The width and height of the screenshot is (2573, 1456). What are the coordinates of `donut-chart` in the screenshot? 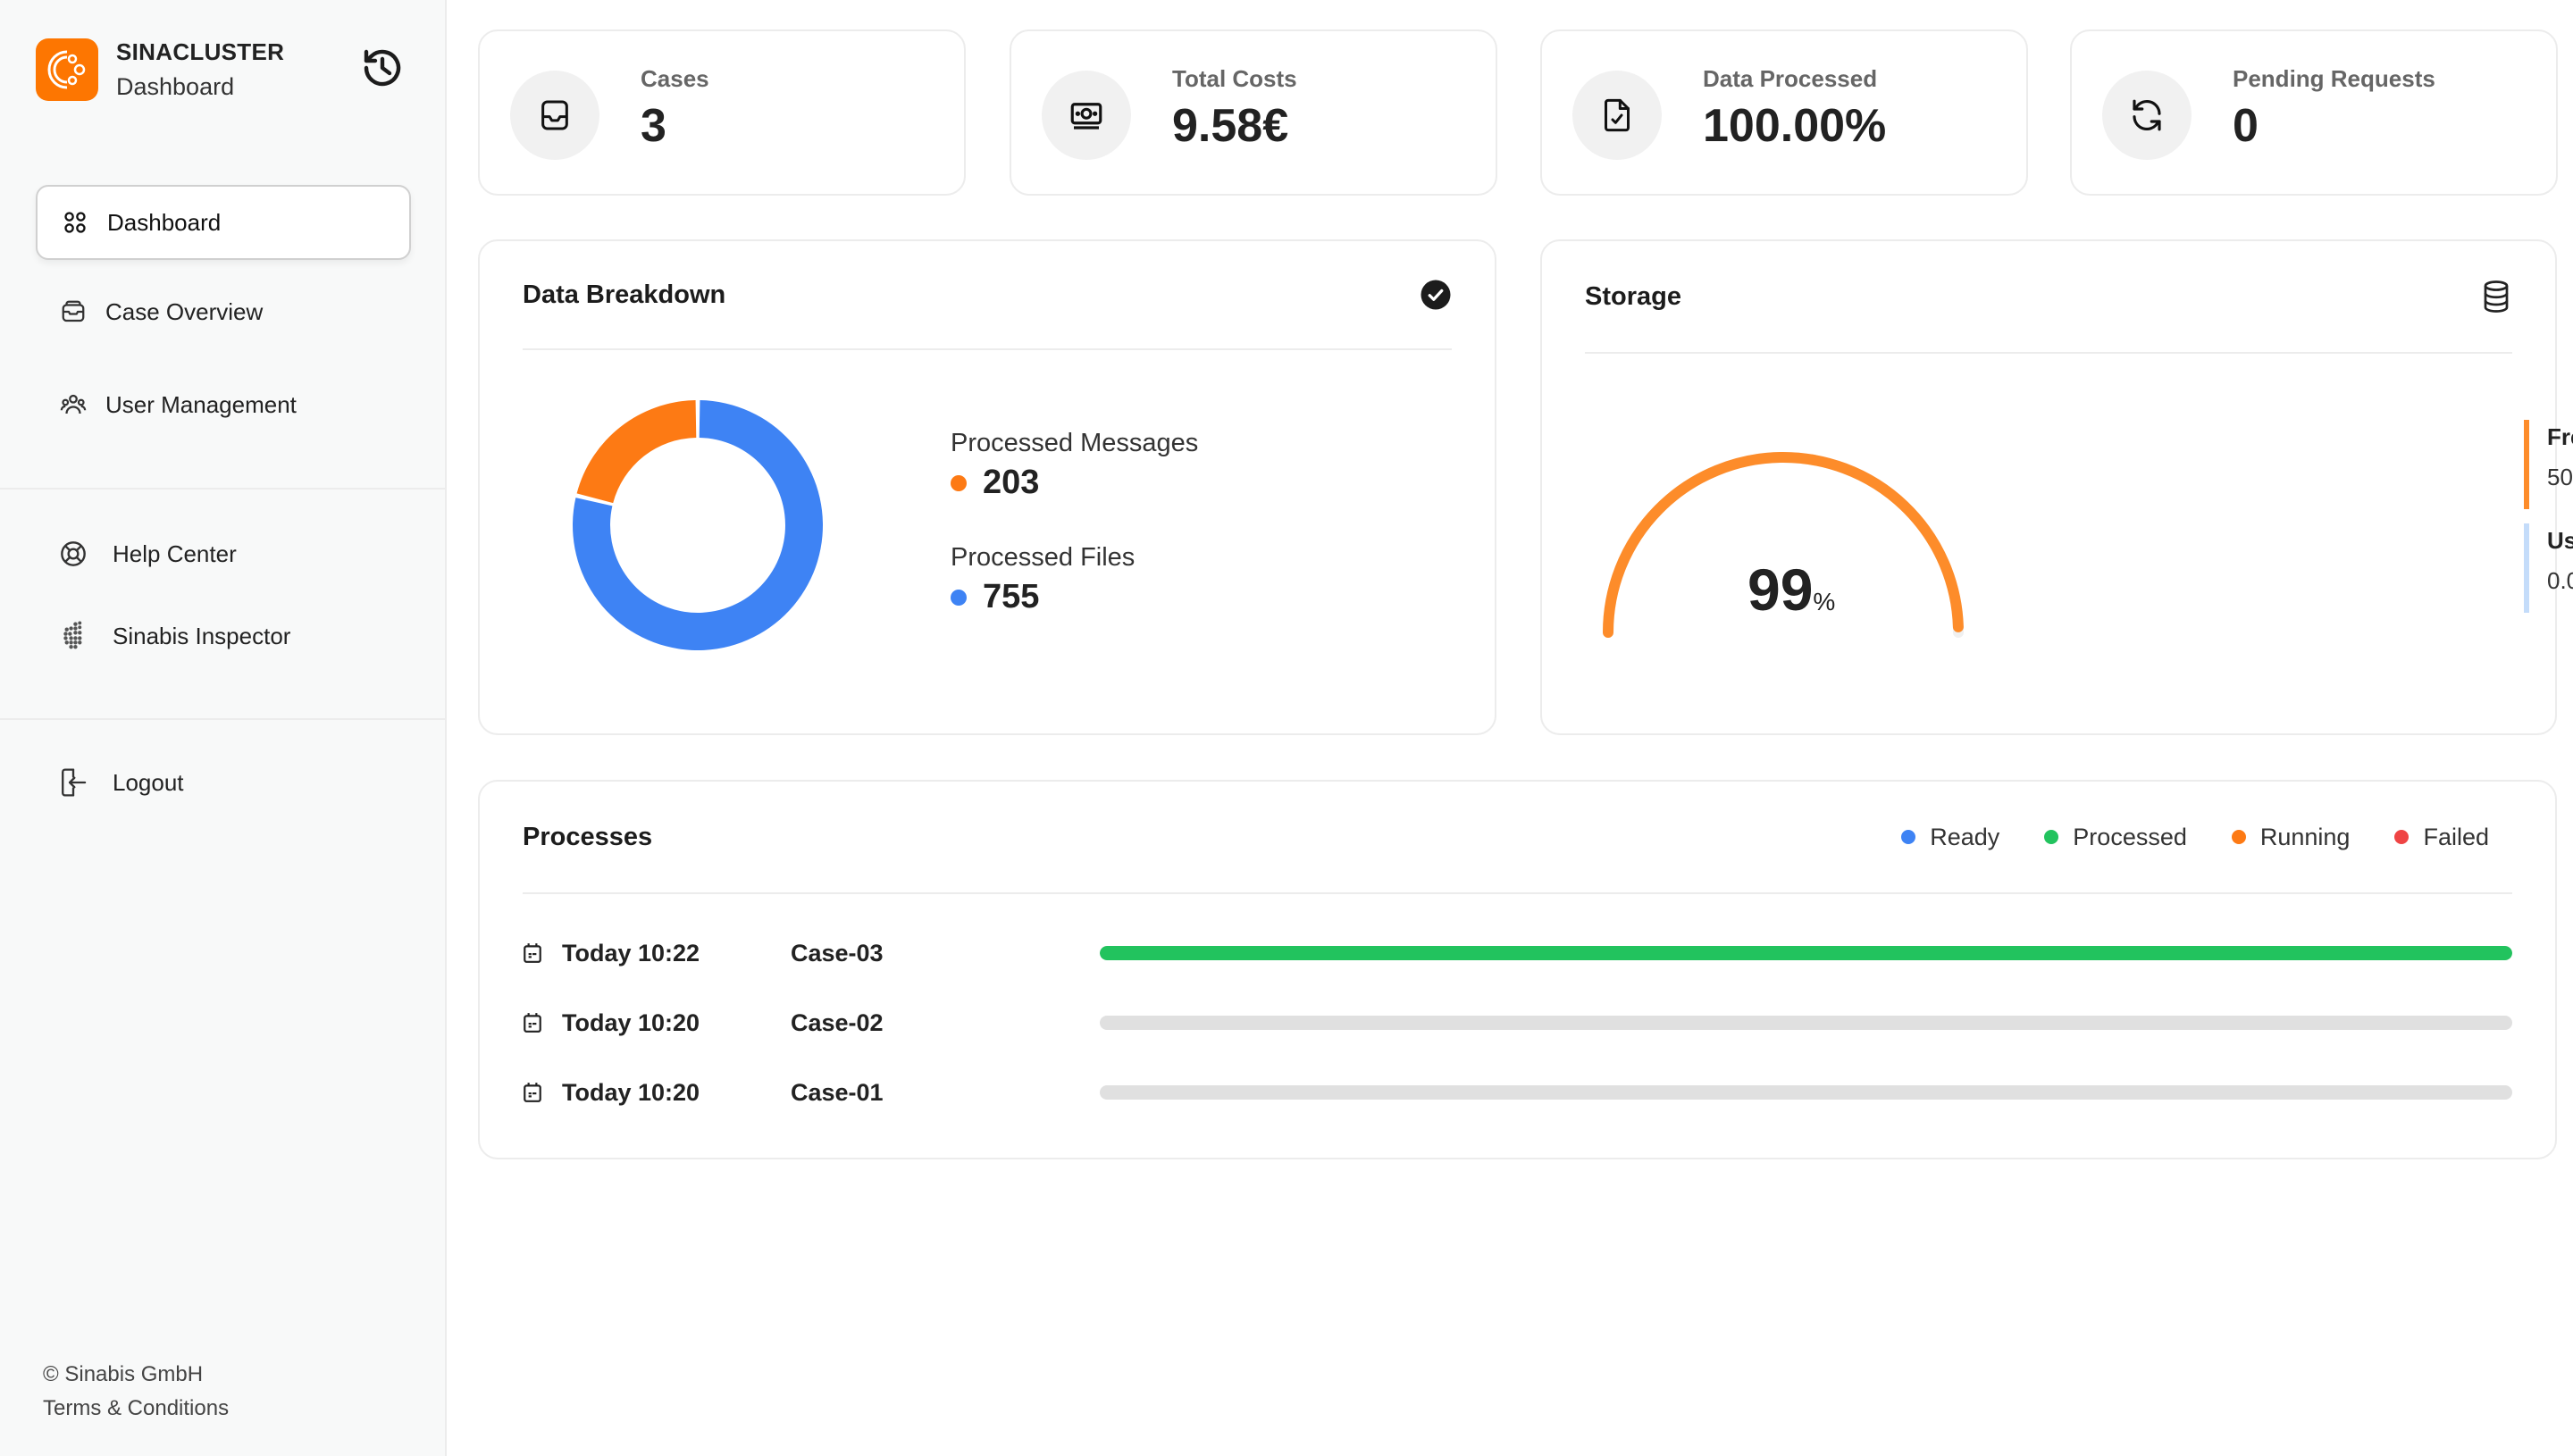 It's located at (698, 525).